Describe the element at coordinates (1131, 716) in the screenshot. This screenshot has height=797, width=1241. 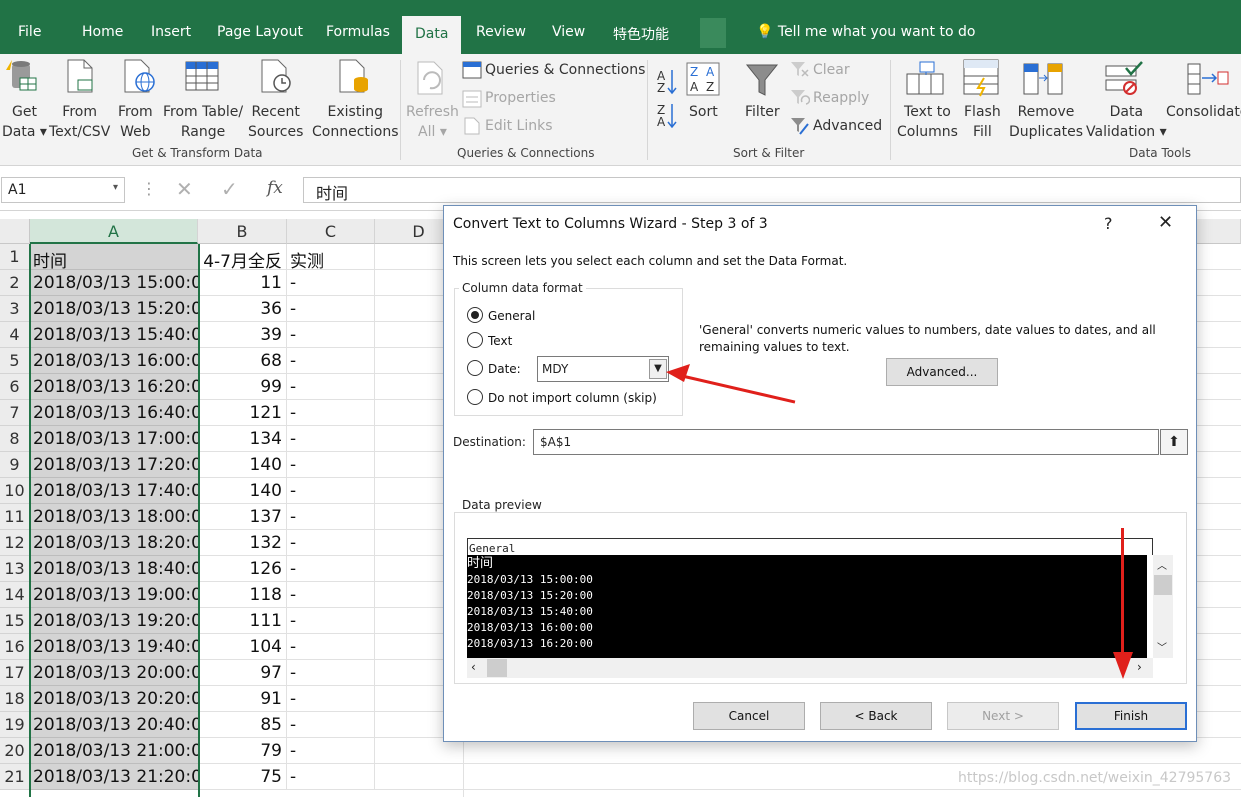
I see `finish-button: Finish` at that location.